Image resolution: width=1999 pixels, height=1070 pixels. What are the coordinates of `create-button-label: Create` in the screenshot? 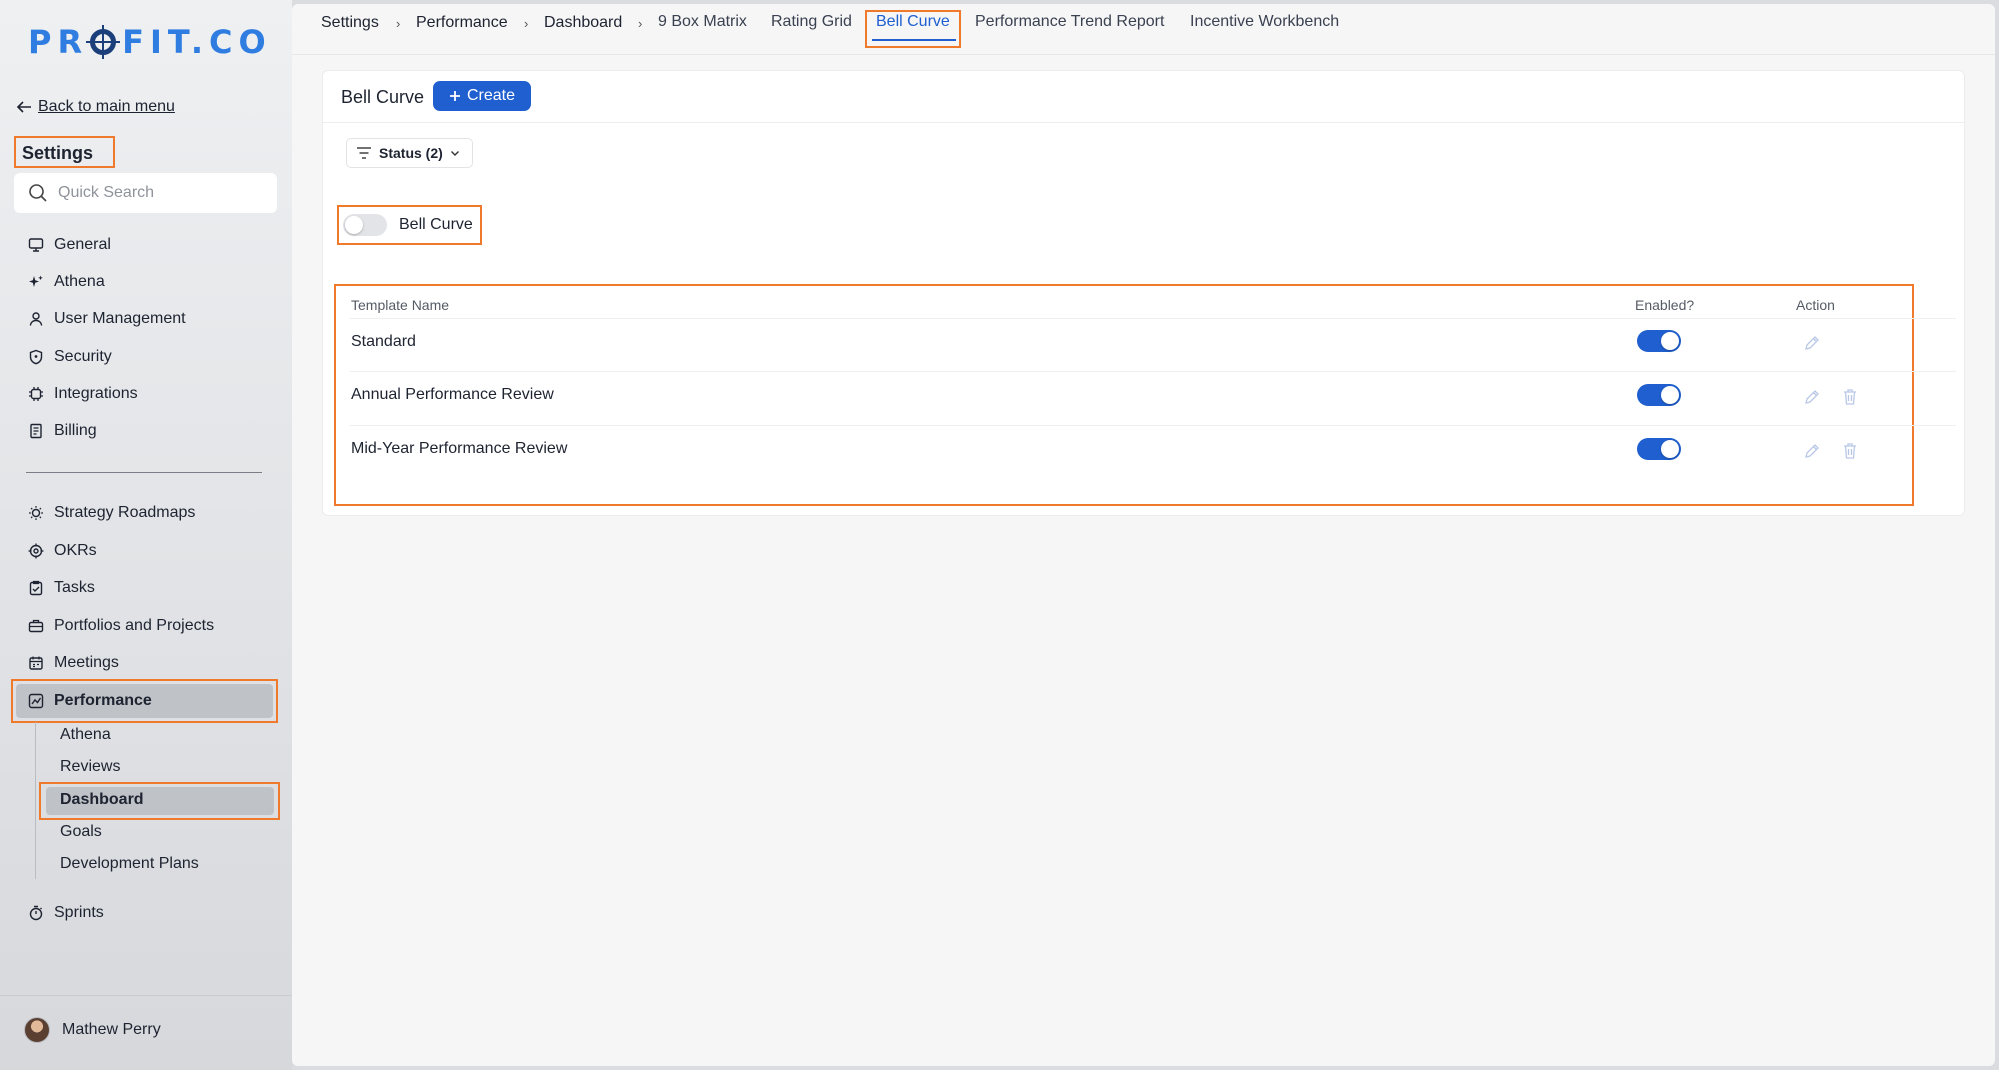 It's located at (491, 95).